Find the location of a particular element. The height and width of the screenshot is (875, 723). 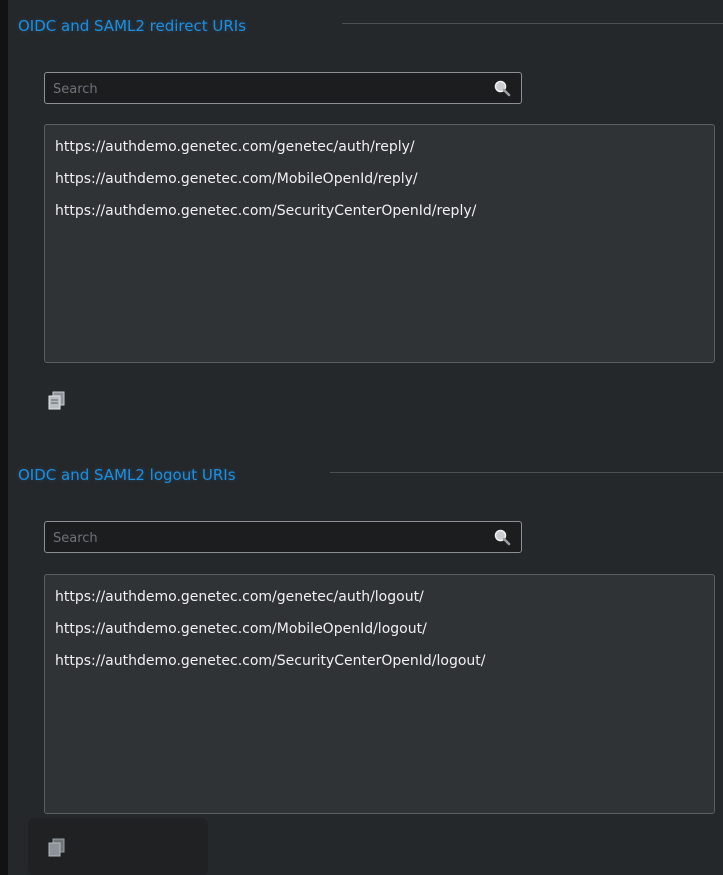

logout-copy-button is located at coordinates (57, 847).